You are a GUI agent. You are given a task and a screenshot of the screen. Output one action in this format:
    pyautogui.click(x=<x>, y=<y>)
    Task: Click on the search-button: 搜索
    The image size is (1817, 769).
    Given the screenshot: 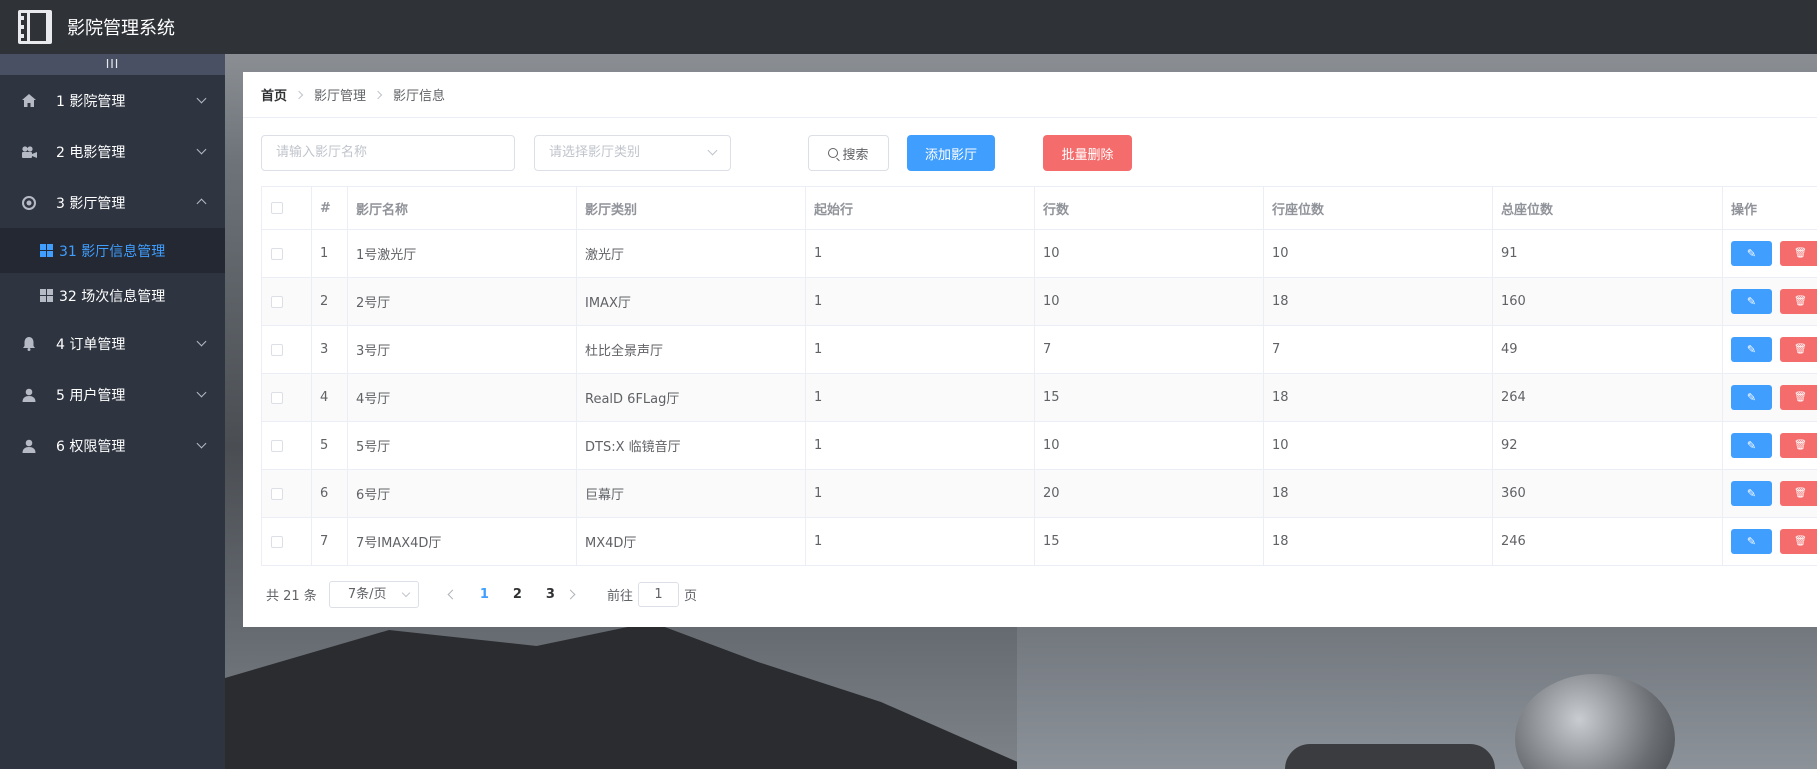 What is the action you would take?
    pyautogui.click(x=848, y=153)
    